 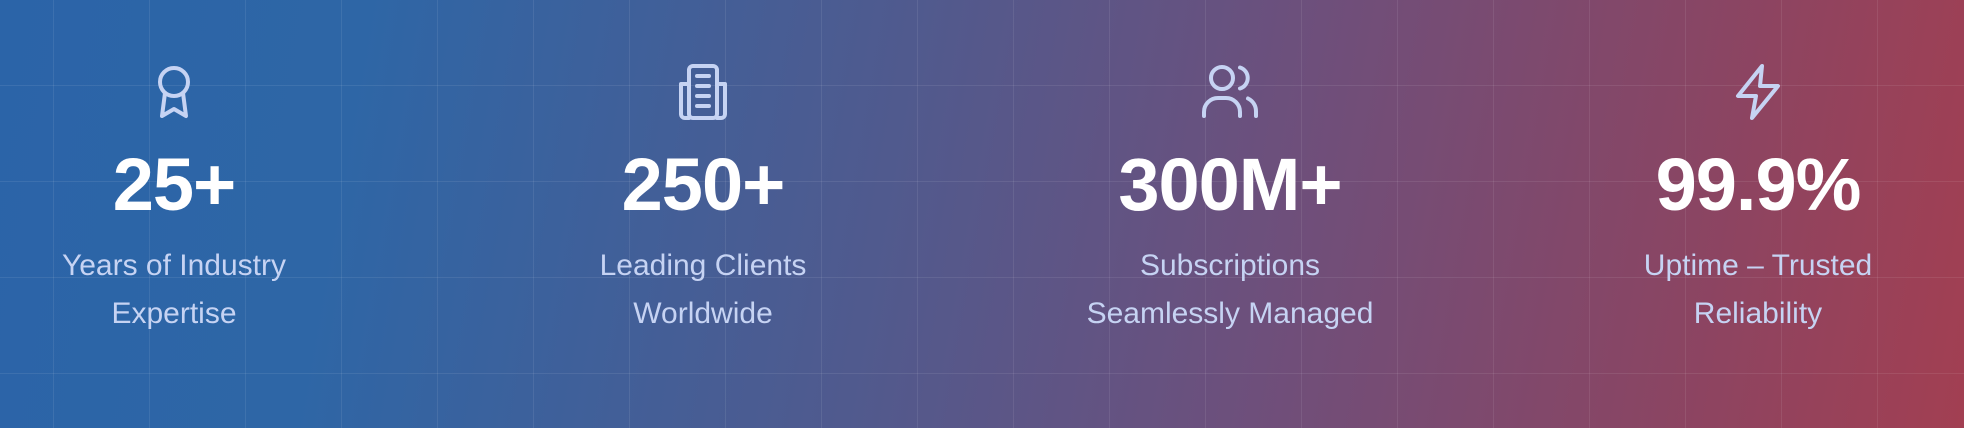 I want to click on stat-label-line: Uptime – Trusted, so click(x=1758, y=265).